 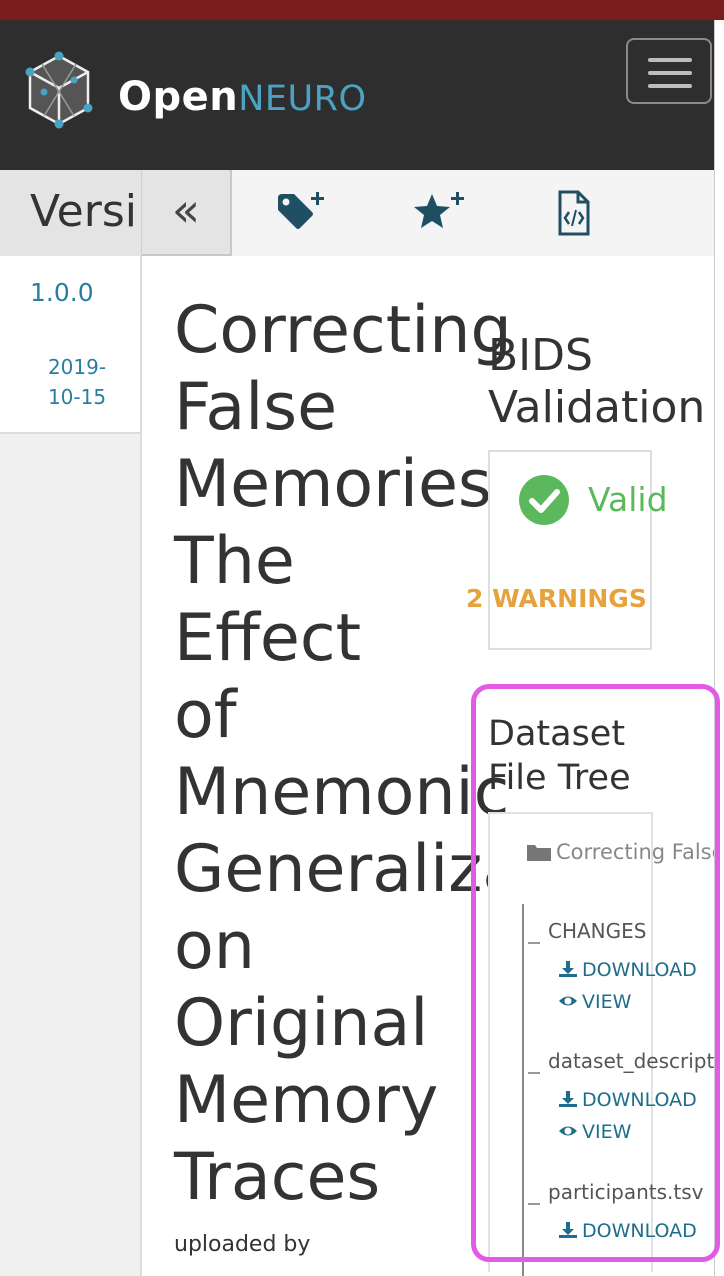 What do you see at coordinates (77, 367) in the screenshot?
I see `version-date-line1: 2019-` at bounding box center [77, 367].